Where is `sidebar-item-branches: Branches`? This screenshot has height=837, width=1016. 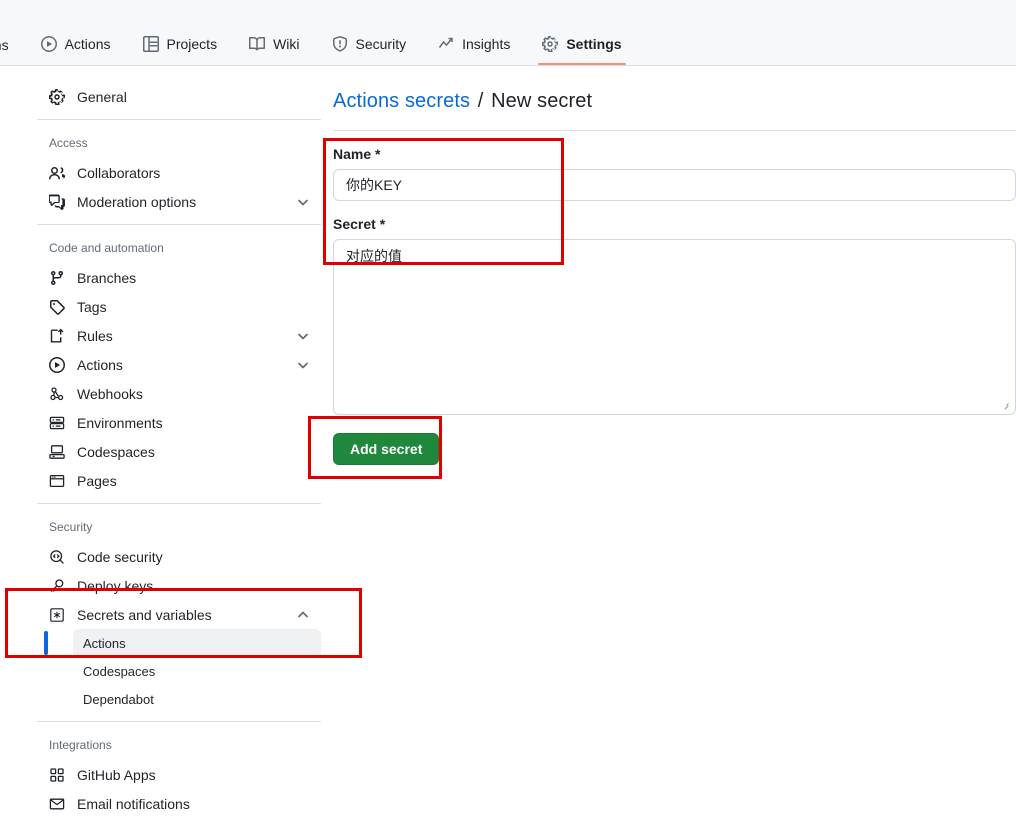 sidebar-item-branches: Branches is located at coordinates (179, 277).